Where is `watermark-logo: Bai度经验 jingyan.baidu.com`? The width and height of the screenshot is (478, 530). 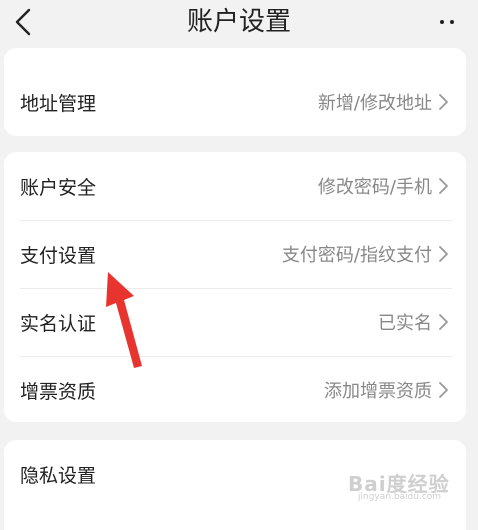 watermark-logo: Bai度经验 jingyan.baidu.com is located at coordinates (408, 484).